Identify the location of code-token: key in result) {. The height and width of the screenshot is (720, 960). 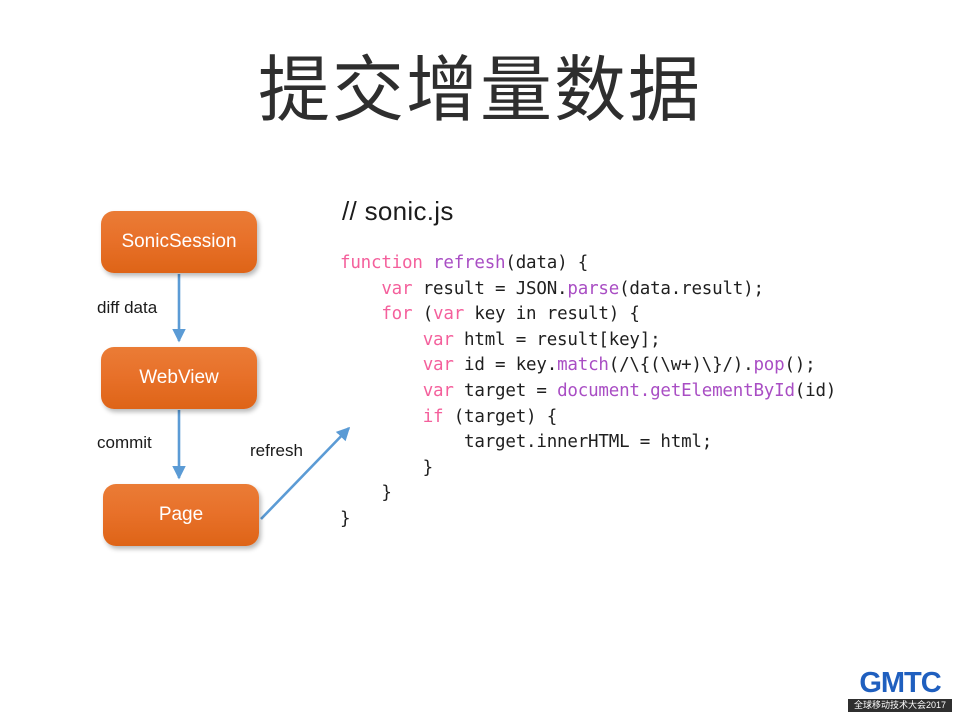
(552, 314).